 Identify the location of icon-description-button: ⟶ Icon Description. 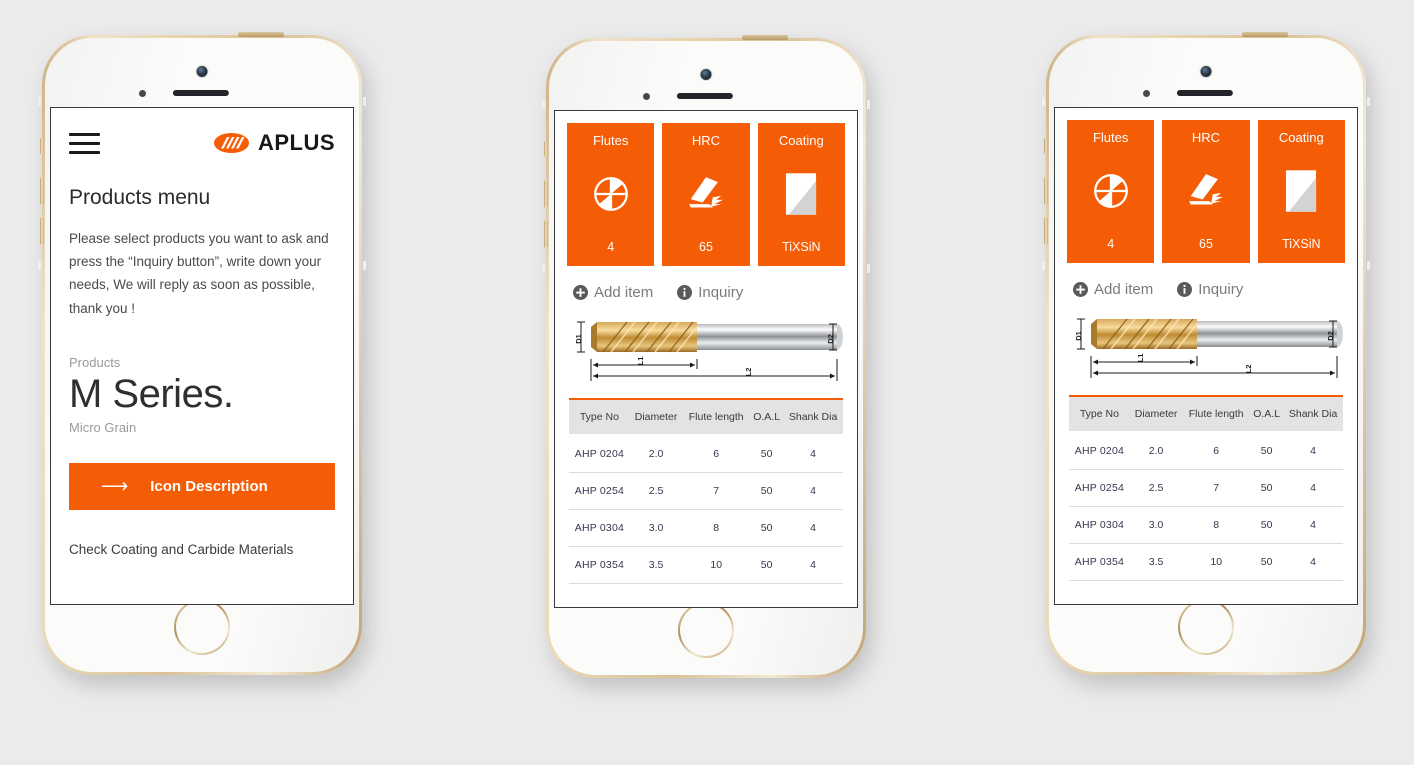
(202, 486).